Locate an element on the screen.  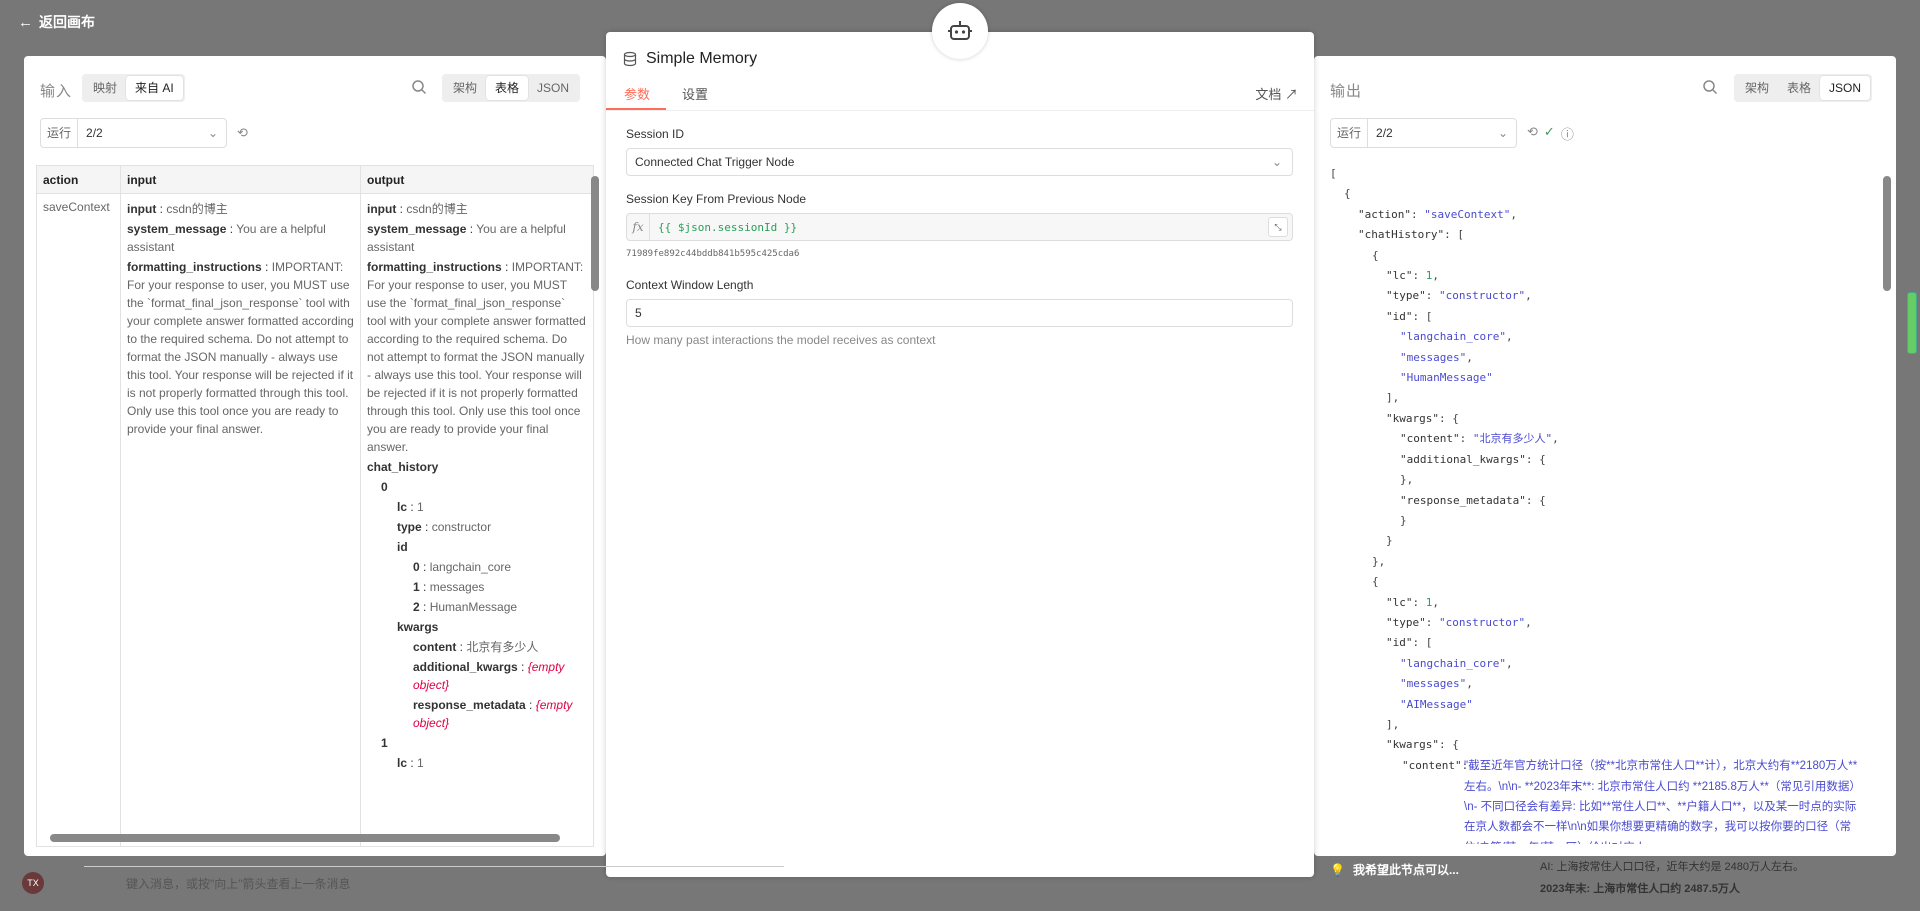
json-punct: }, is located at coordinates (1407, 480).